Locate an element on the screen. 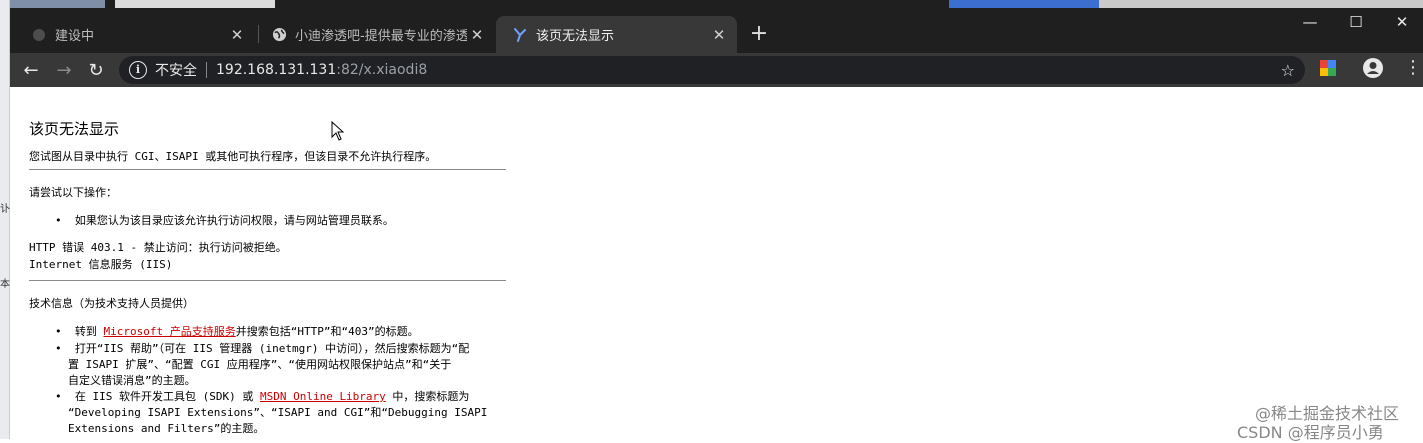  tab-title: 小迪渗透吧-提供最专业的渗透测 is located at coordinates (381, 36).